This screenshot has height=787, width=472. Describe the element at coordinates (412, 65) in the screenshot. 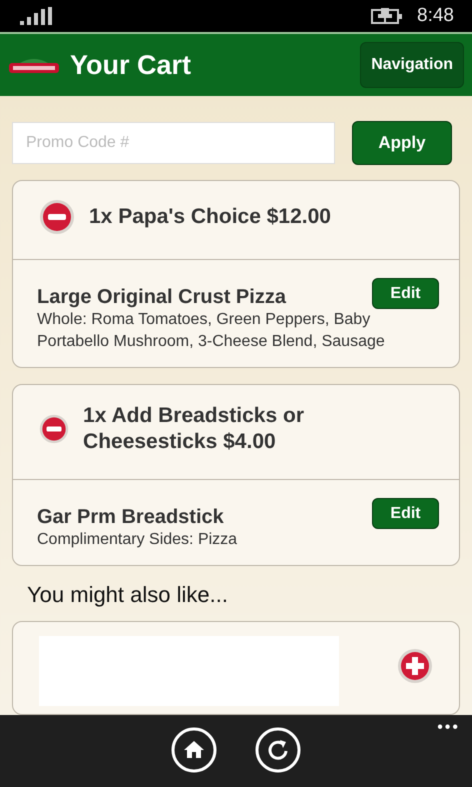

I see `navigation-button: Navigation` at that location.